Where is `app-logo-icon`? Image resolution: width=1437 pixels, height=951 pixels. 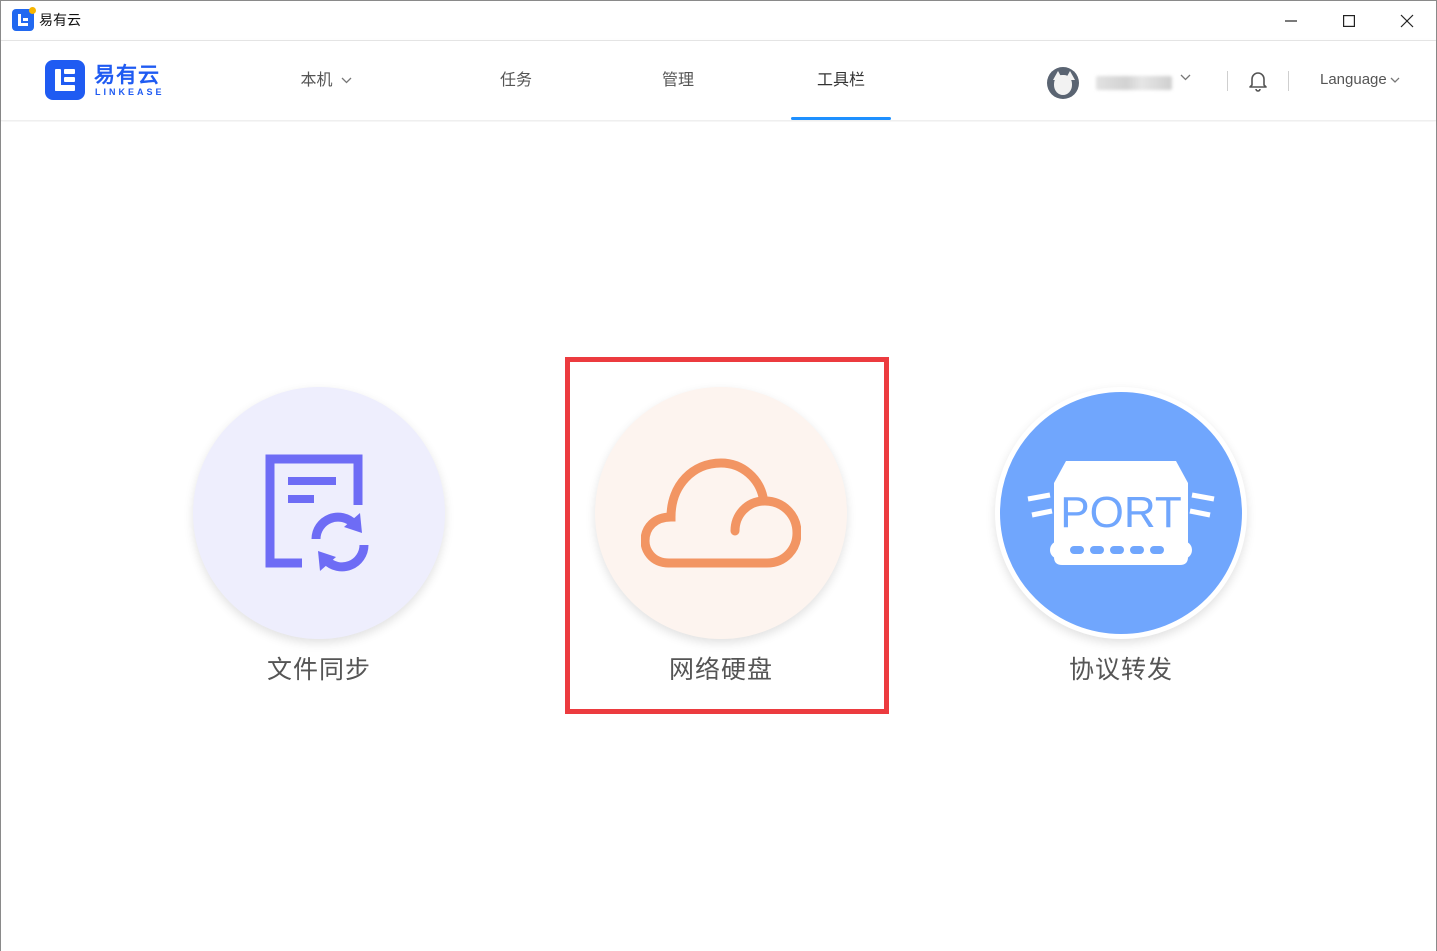 app-logo-icon is located at coordinates (24, 19).